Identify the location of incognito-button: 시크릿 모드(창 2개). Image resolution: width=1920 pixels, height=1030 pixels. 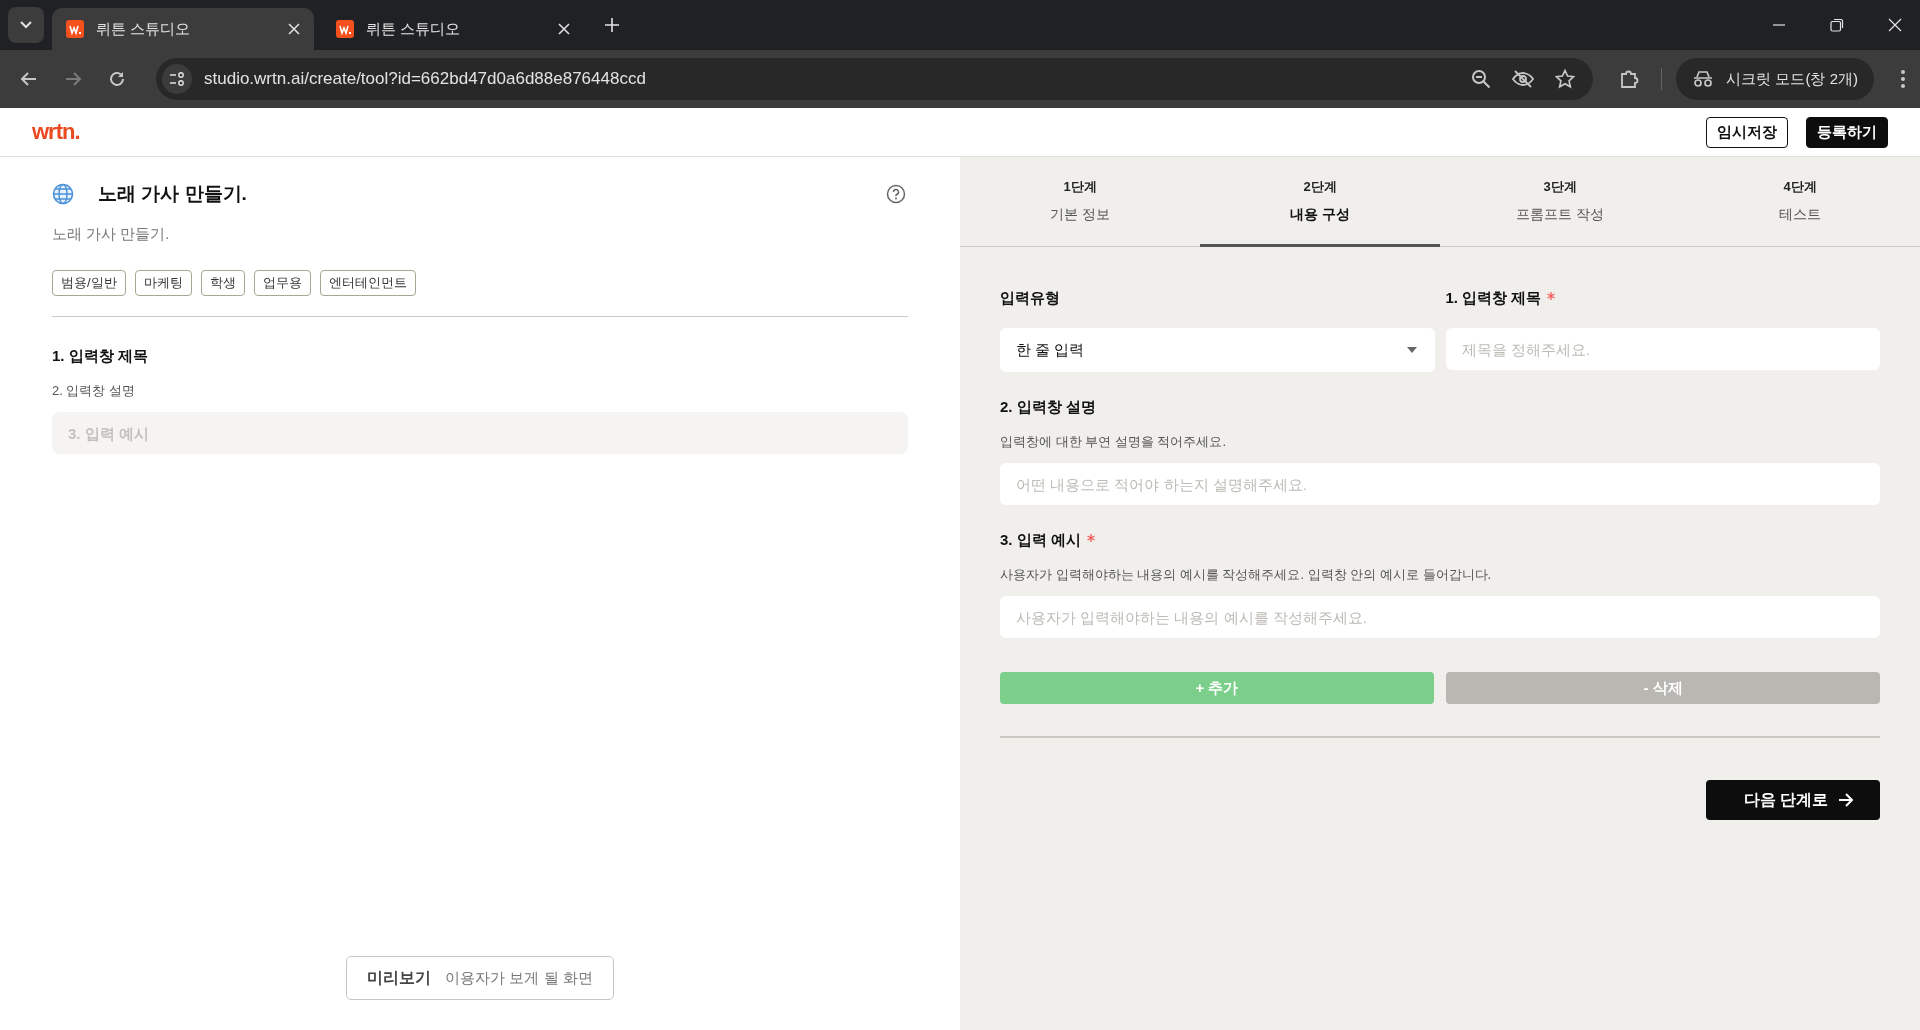
(1775, 79).